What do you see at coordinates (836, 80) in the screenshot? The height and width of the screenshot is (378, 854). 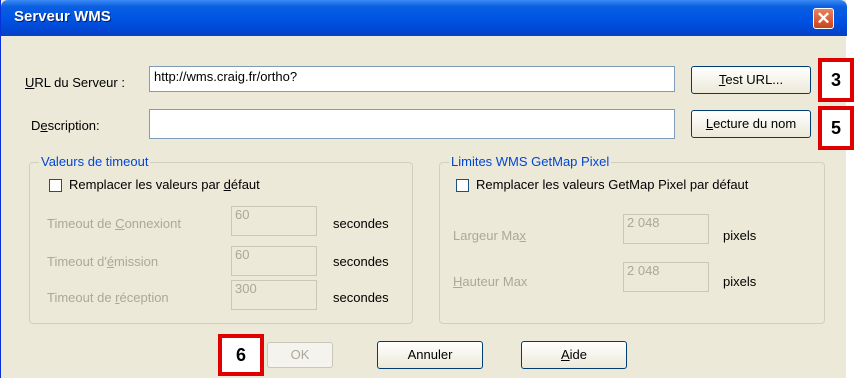 I see `annotation-marker-3: 3` at bounding box center [836, 80].